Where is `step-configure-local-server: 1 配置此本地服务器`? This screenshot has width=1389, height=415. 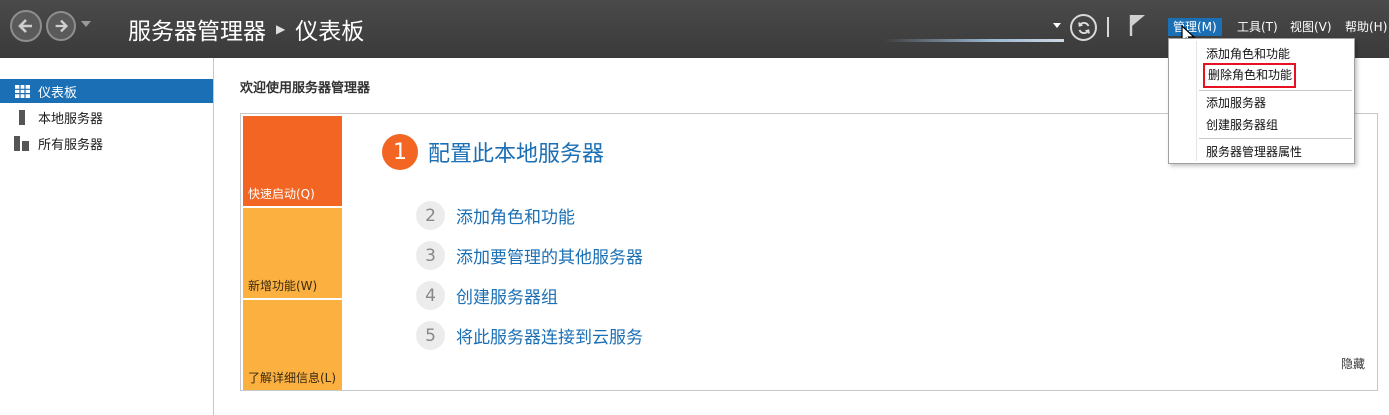
step-configure-local-server: 1 配置此本地服务器 is located at coordinates (493, 152).